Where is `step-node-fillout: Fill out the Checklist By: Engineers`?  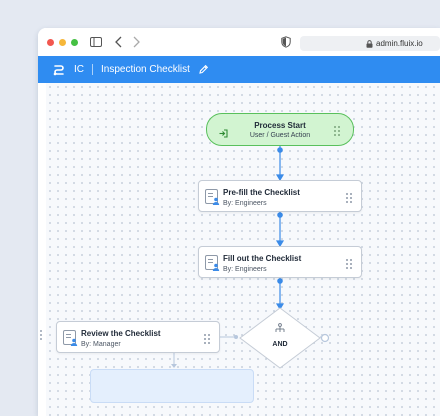
step-node-fillout: Fill out the Checklist By: Engineers is located at coordinates (280, 262).